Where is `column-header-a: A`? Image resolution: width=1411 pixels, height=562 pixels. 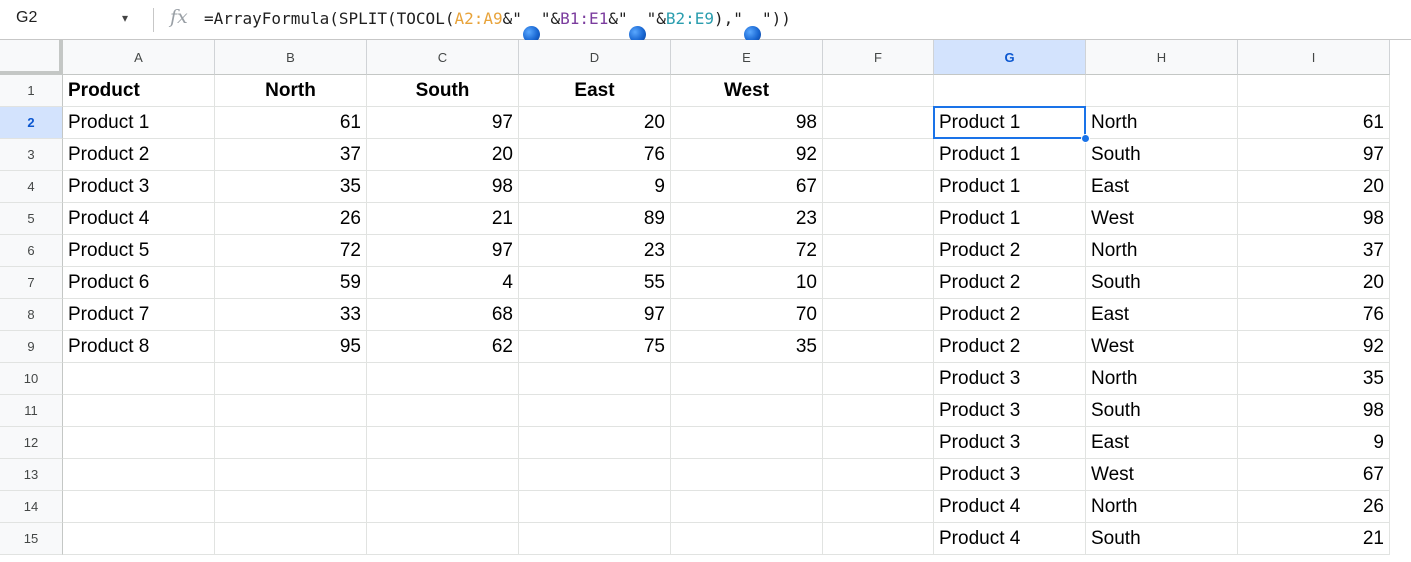
column-header-a: A is located at coordinates (139, 57).